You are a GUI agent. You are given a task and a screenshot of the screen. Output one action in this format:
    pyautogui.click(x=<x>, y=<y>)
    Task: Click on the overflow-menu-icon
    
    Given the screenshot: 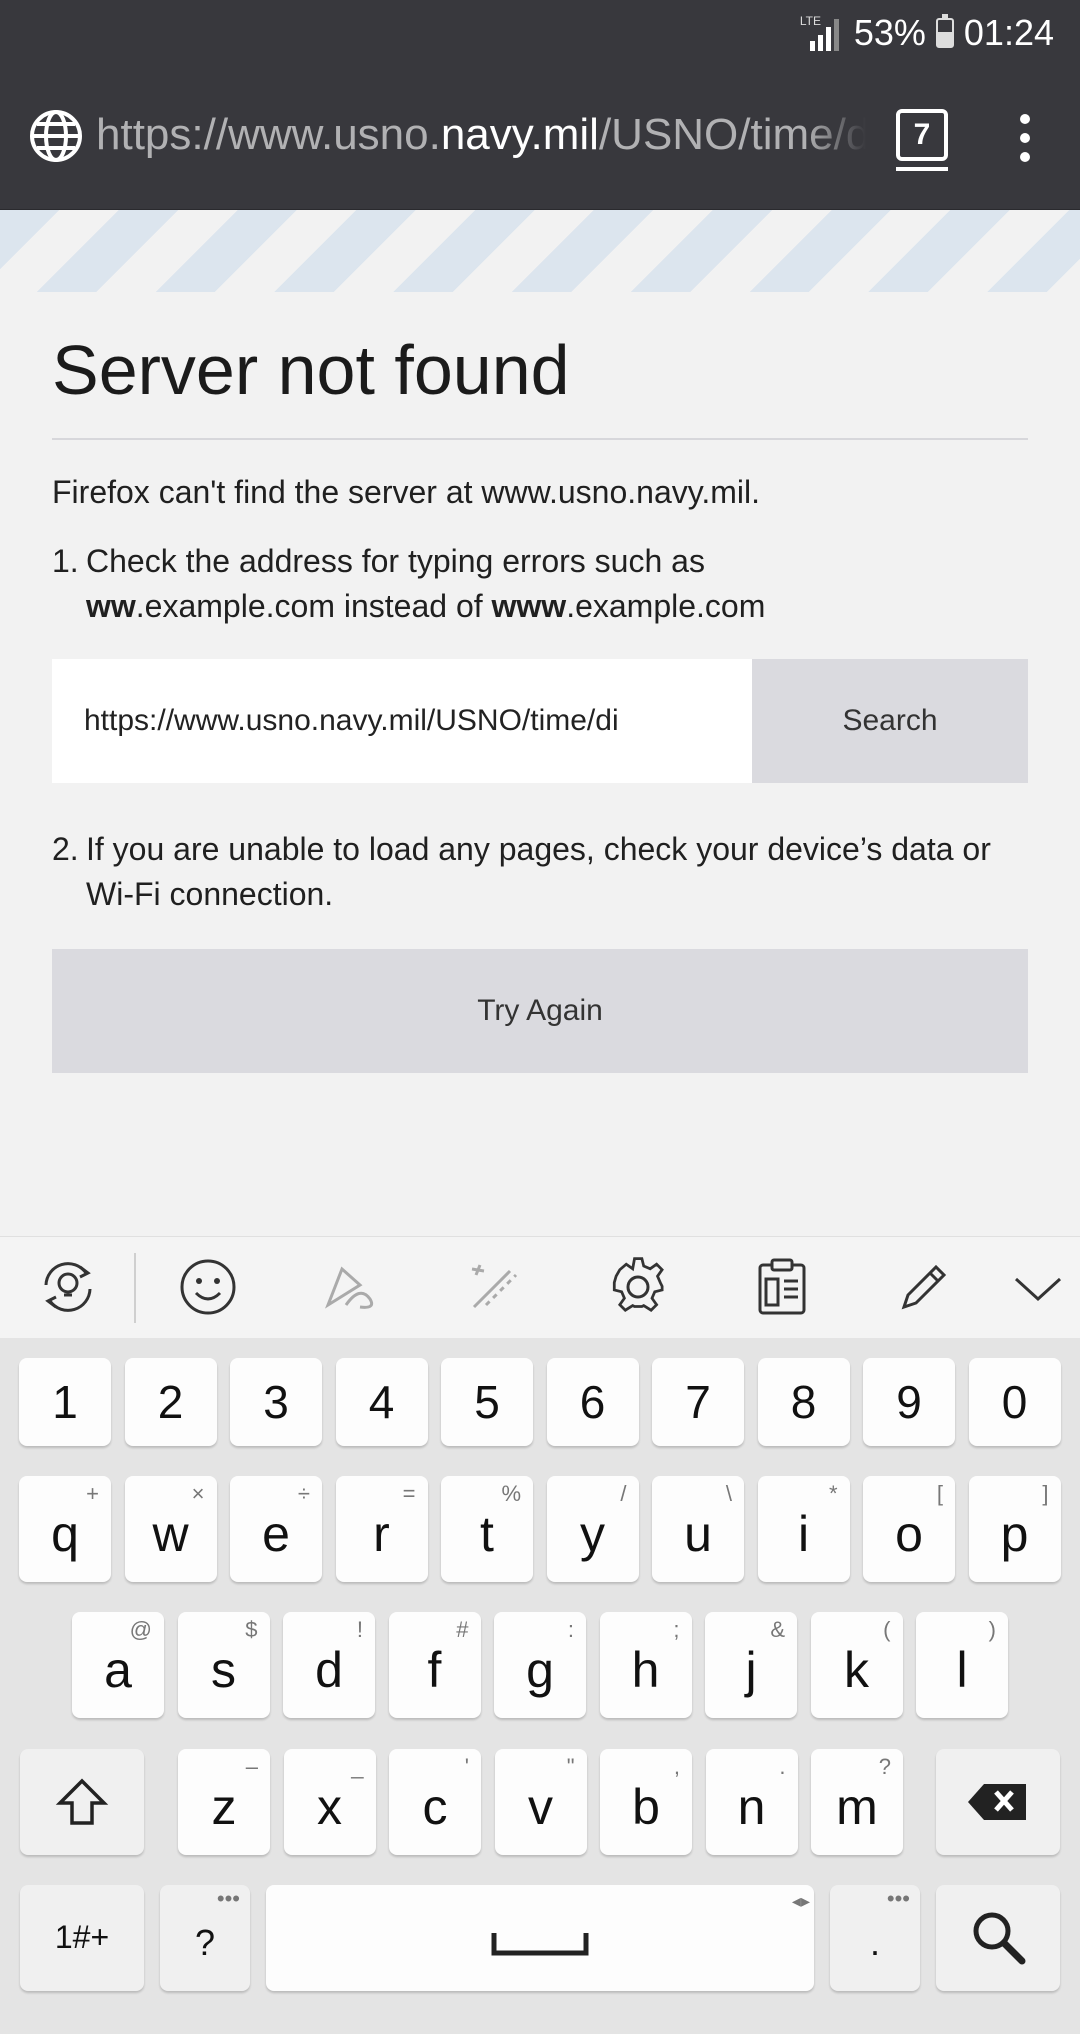 What is the action you would take?
    pyautogui.click(x=1025, y=138)
    